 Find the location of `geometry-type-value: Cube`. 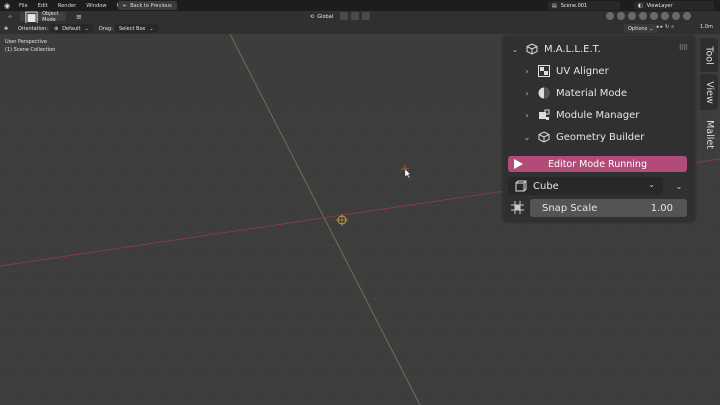

geometry-type-value: Cube is located at coordinates (546, 186).